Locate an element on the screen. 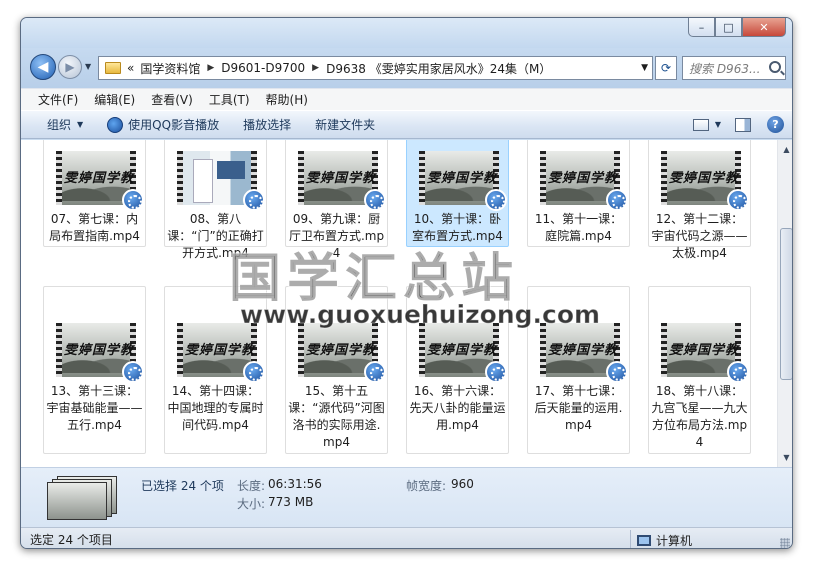 The height and width of the screenshot is (571, 813). breadcrumb-item: D9638 《雯婷实用家居风水》24集（M） is located at coordinates (438, 68).